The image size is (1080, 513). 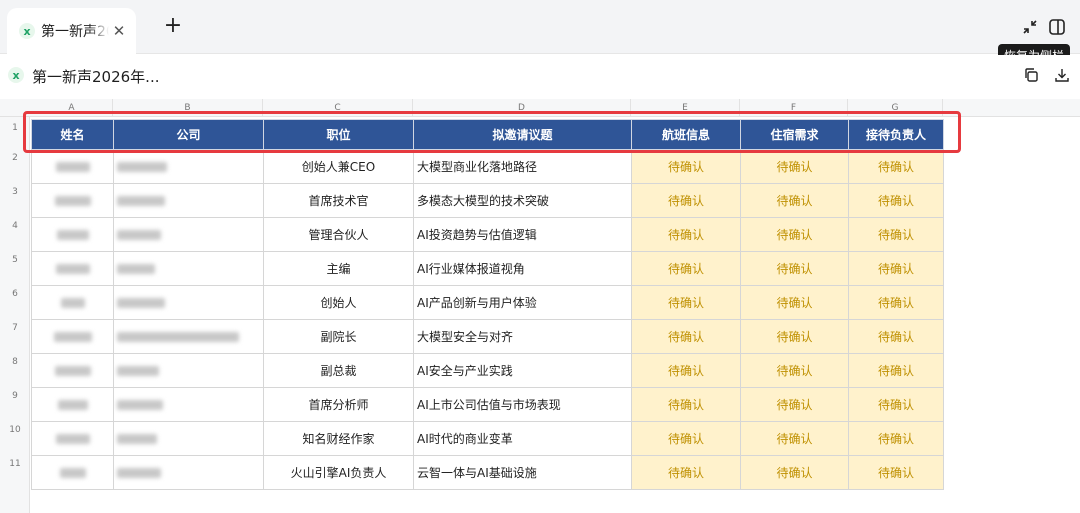 What do you see at coordinates (188, 108) in the screenshot?
I see `column-header: B` at bounding box center [188, 108].